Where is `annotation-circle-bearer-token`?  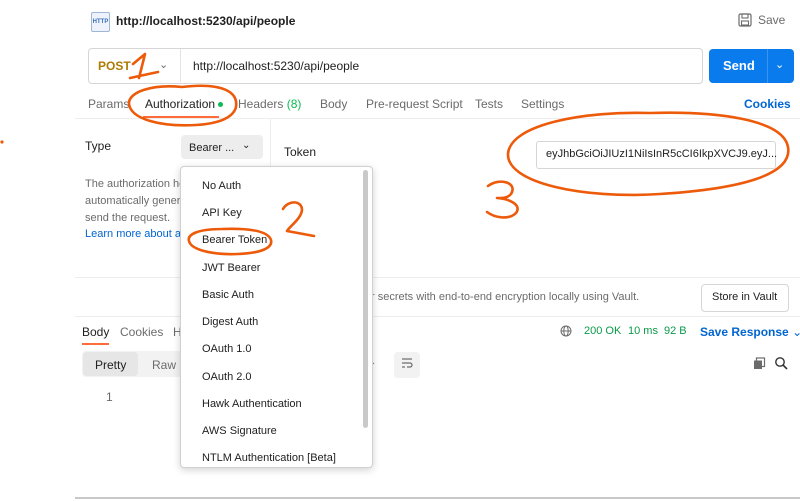
annotation-circle-bearer-token is located at coordinates (230, 241).